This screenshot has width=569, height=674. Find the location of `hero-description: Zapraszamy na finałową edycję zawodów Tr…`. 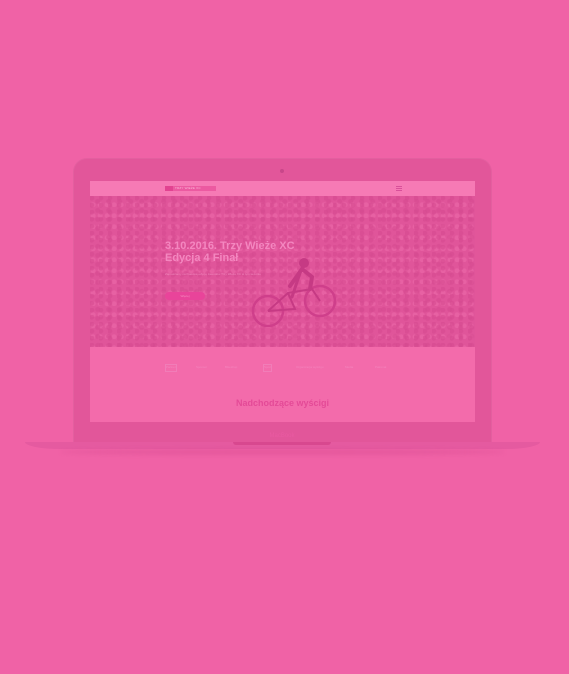

hero-description: Zapraszamy na finałową edycję zawodów Tr… is located at coordinates (213, 274).